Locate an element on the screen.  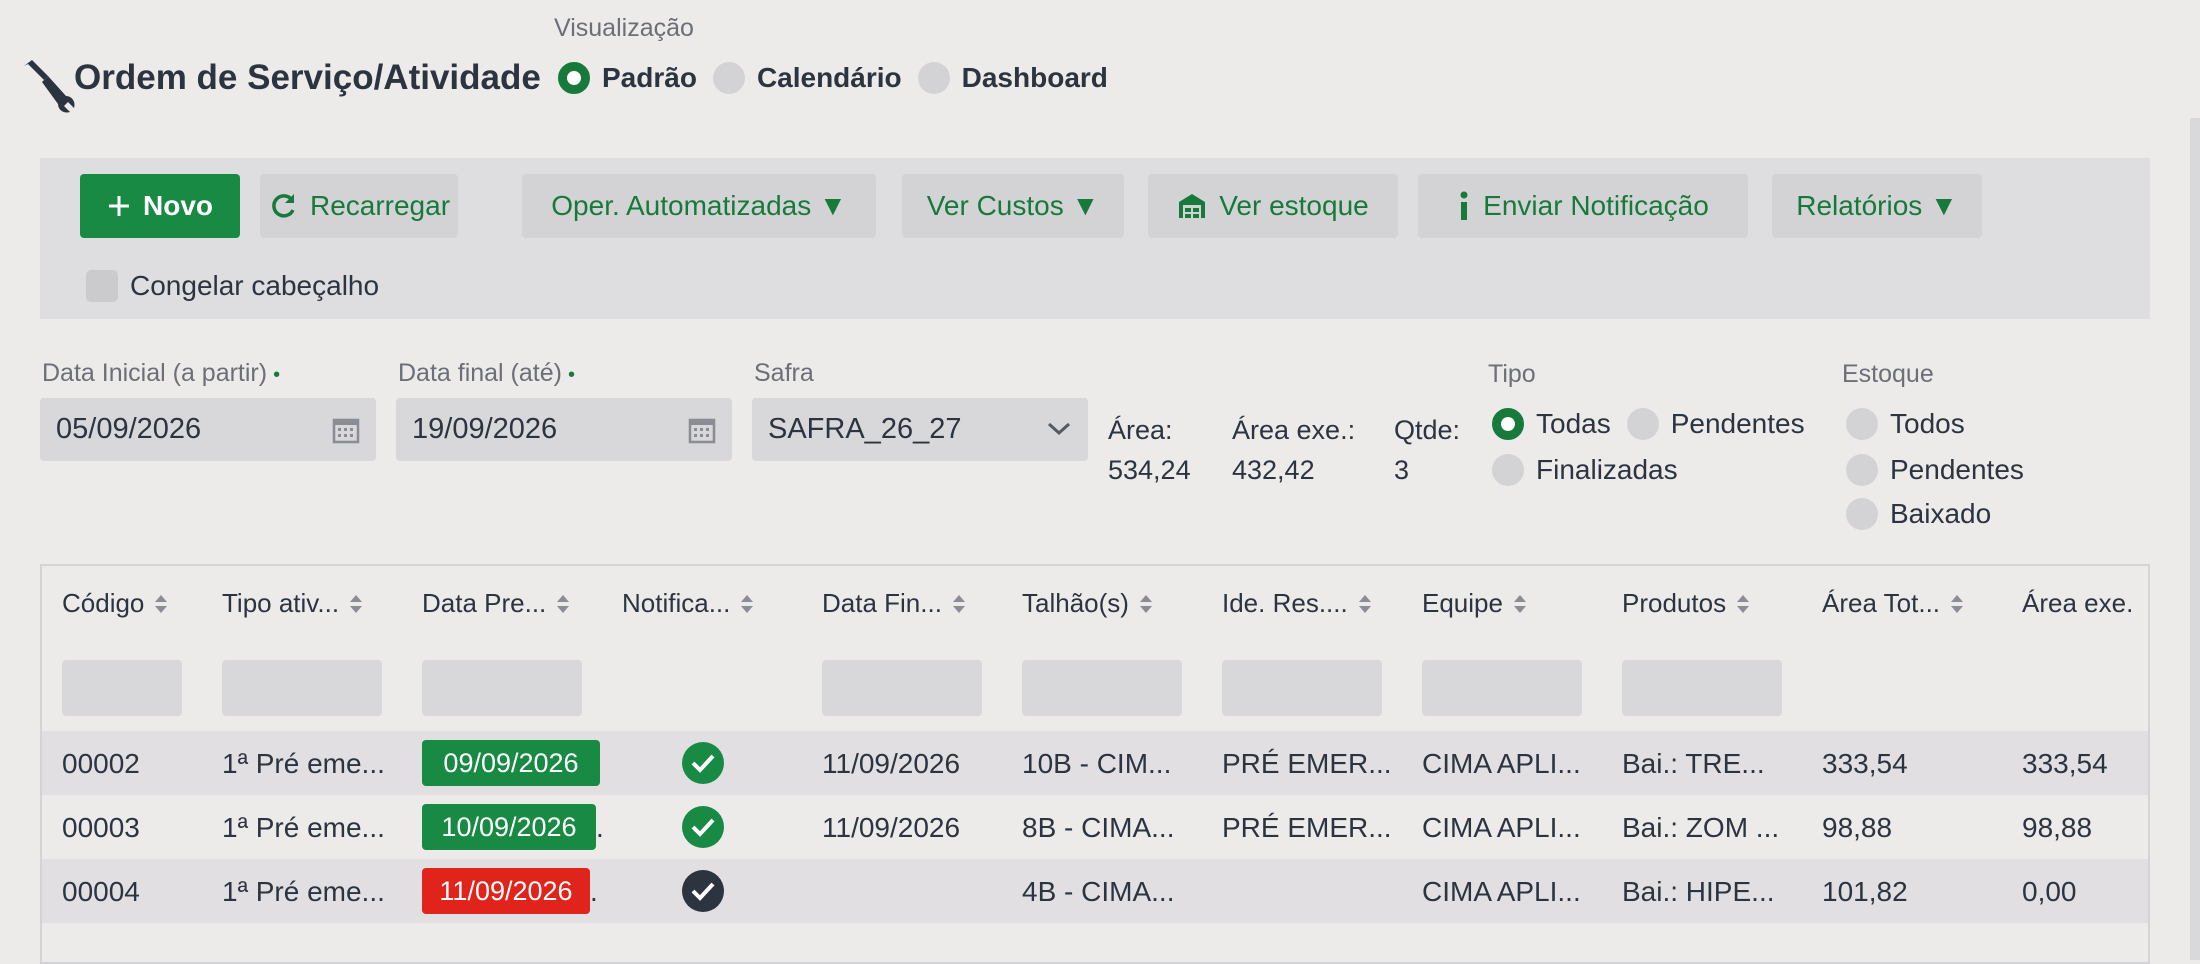
safra-value: SAFRA_26_27 is located at coordinates (865, 429).